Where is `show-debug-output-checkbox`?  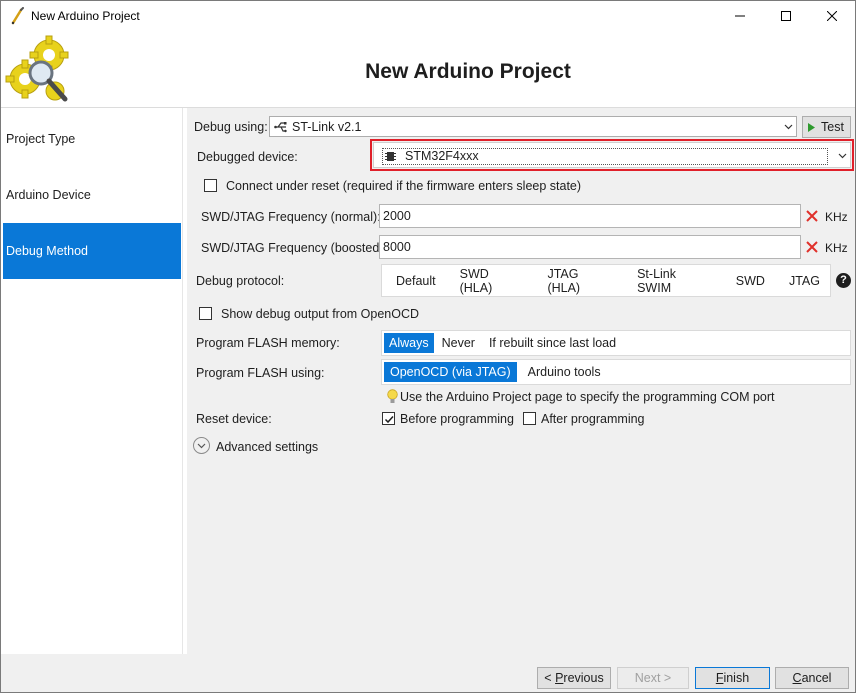 show-debug-output-checkbox is located at coordinates (205, 313).